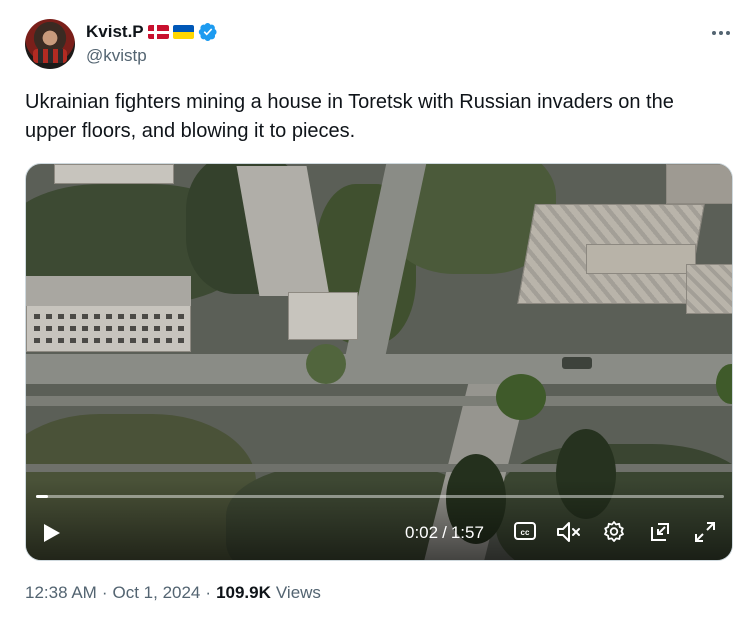 The width and height of the screenshot is (745, 630). I want to click on play-icon, so click(52, 533).